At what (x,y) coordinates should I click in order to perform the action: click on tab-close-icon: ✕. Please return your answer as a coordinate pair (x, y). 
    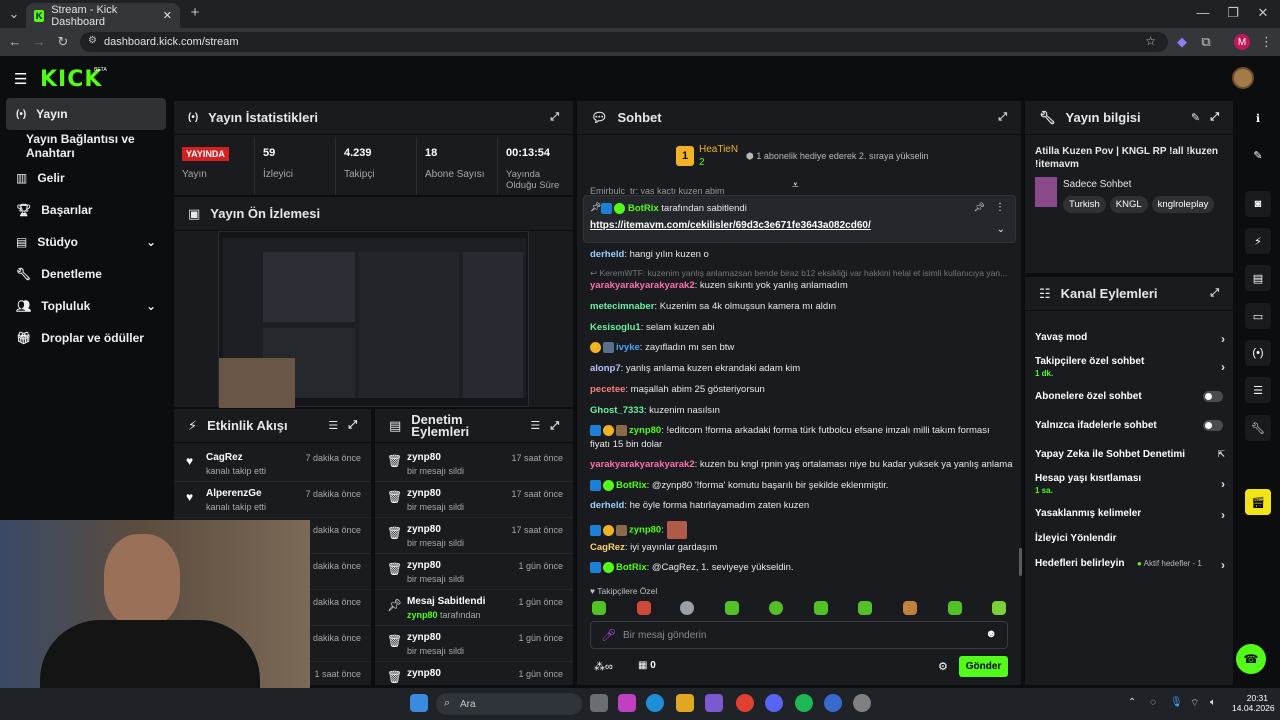
    Looking at the image, I should click on (167, 15).